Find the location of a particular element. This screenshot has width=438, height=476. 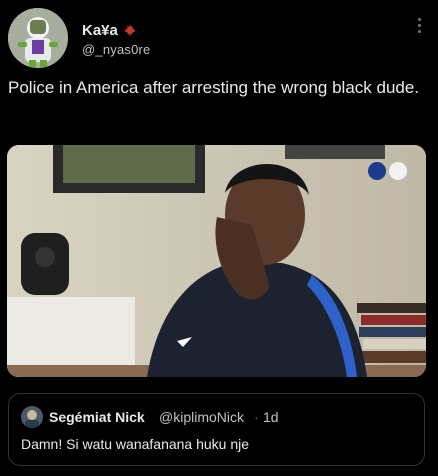

quote-text: Damn! Si watu wanafanana huku nje is located at coordinates (135, 444).